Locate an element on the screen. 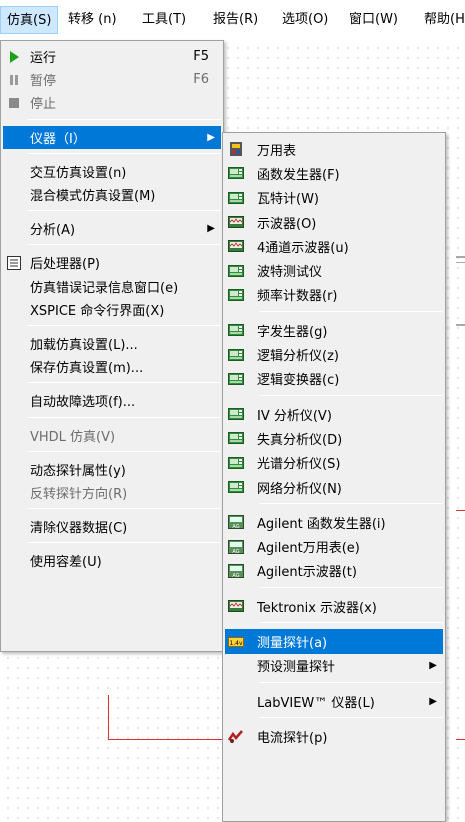 The image size is (465, 822). simulate-menu-item-25: 清除仪器数据(C) is located at coordinates (112, 526).